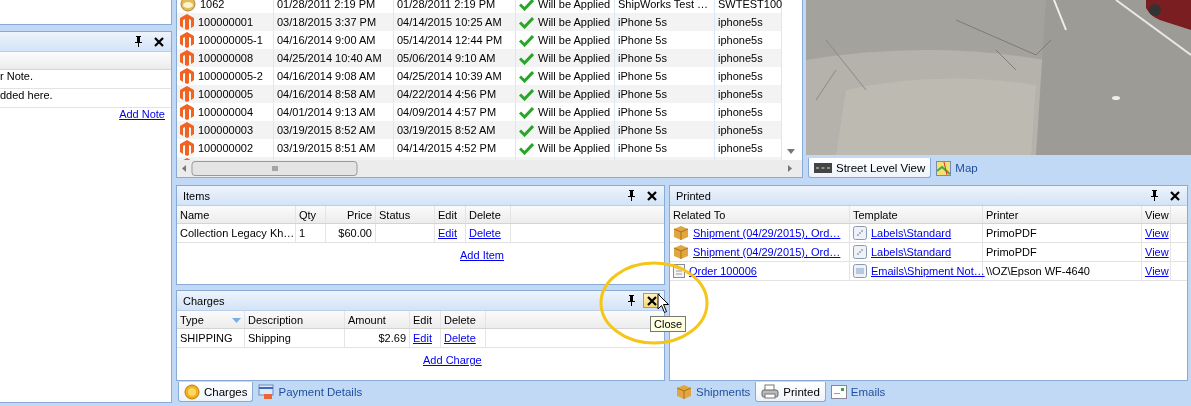 The image size is (1191, 406). What do you see at coordinates (142, 120) in the screenshot?
I see `add-note-link: Add Note` at bounding box center [142, 120].